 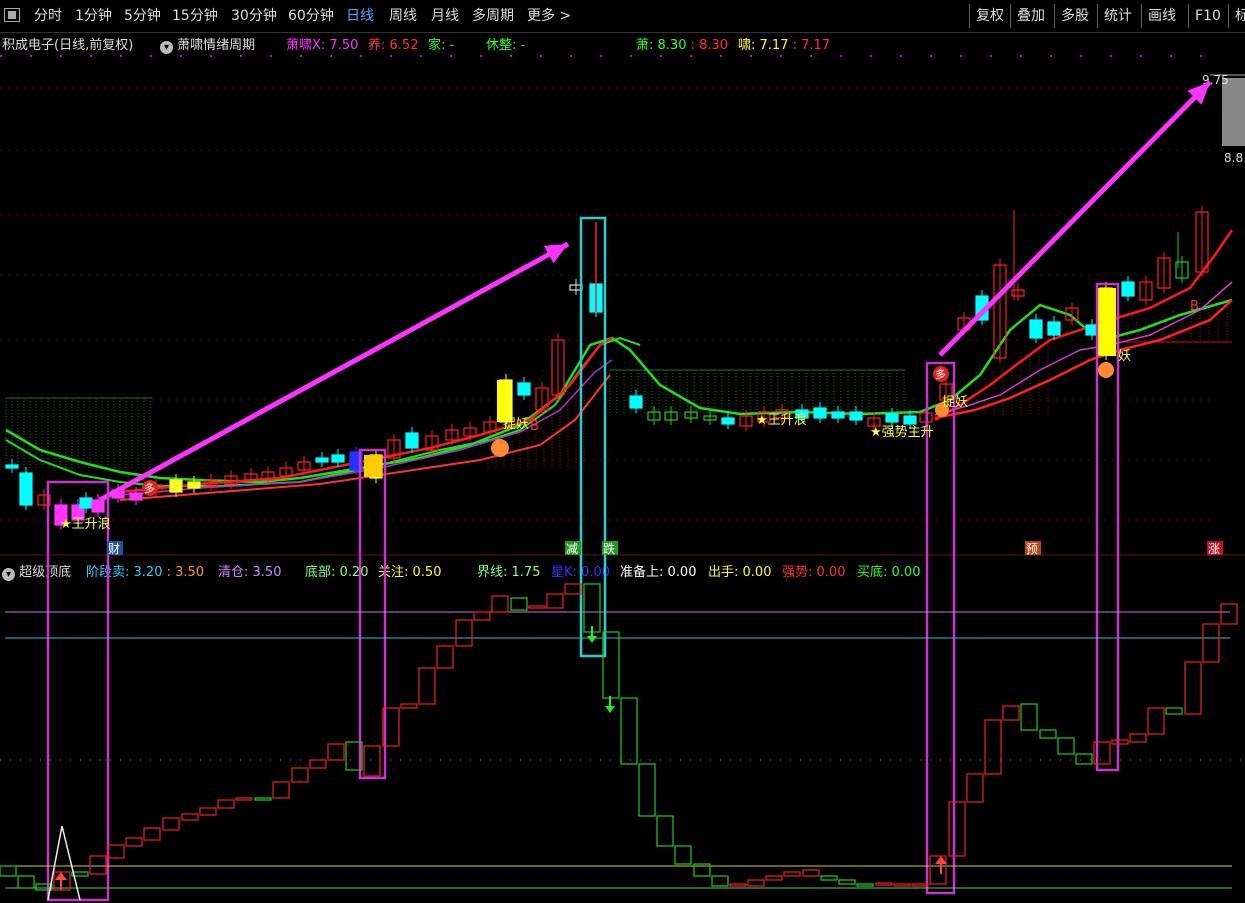 I want to click on label-wang-sheng-2: ★王升浪, so click(x=781, y=420).